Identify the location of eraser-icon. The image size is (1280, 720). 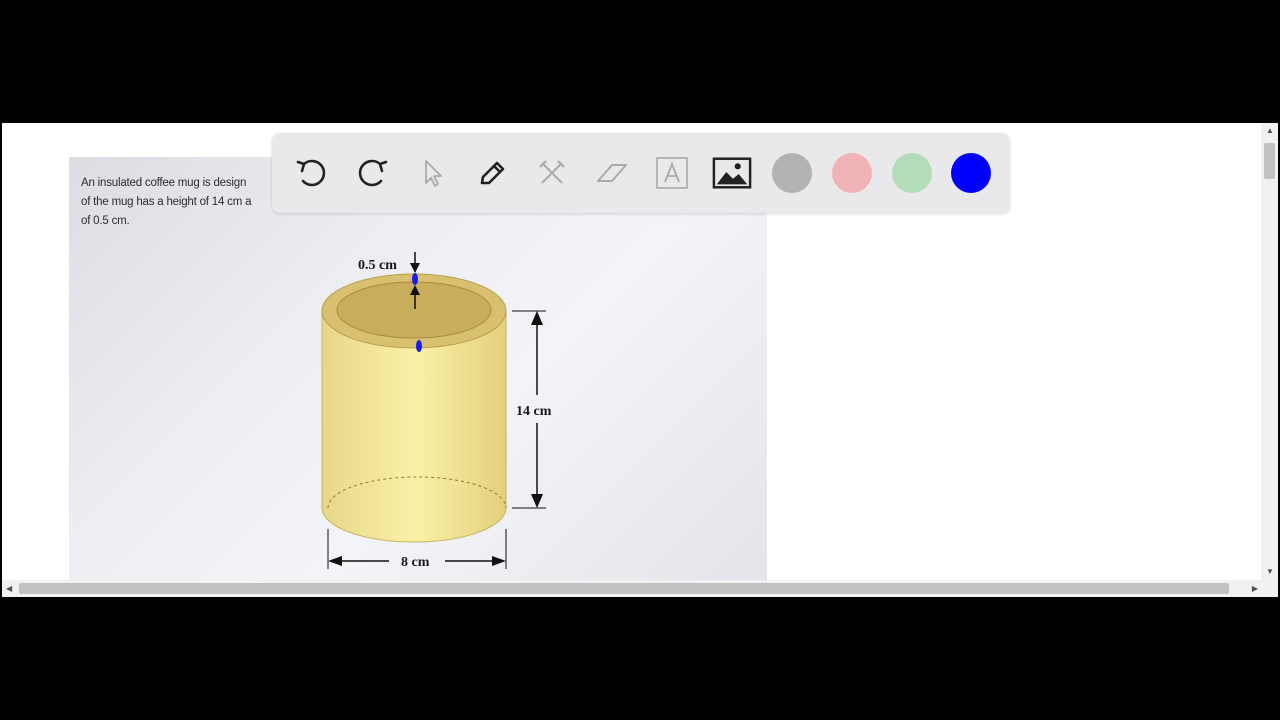
(612, 173).